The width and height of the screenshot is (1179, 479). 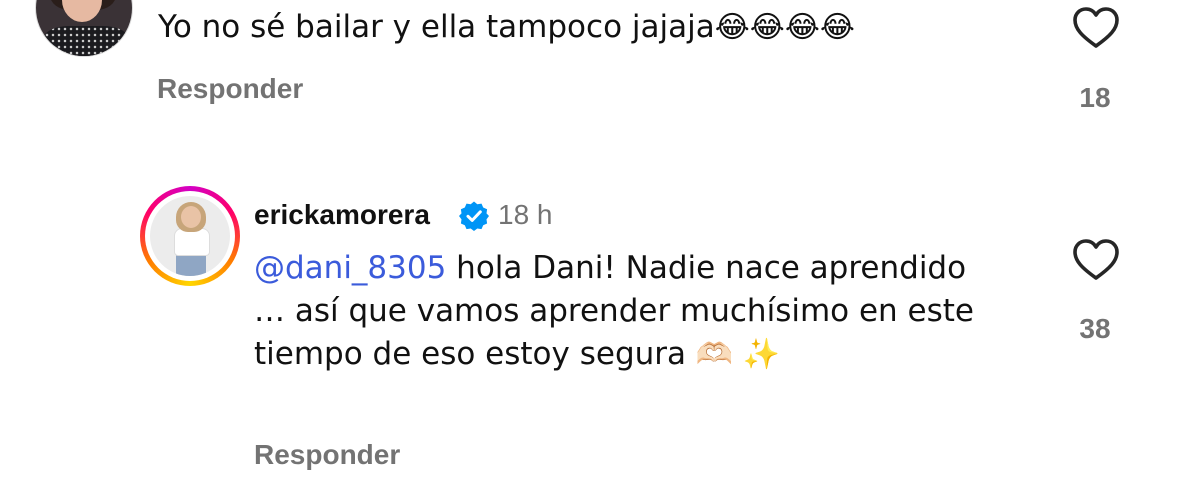 I want to click on verified-badge-icon, so click(x=474, y=216).